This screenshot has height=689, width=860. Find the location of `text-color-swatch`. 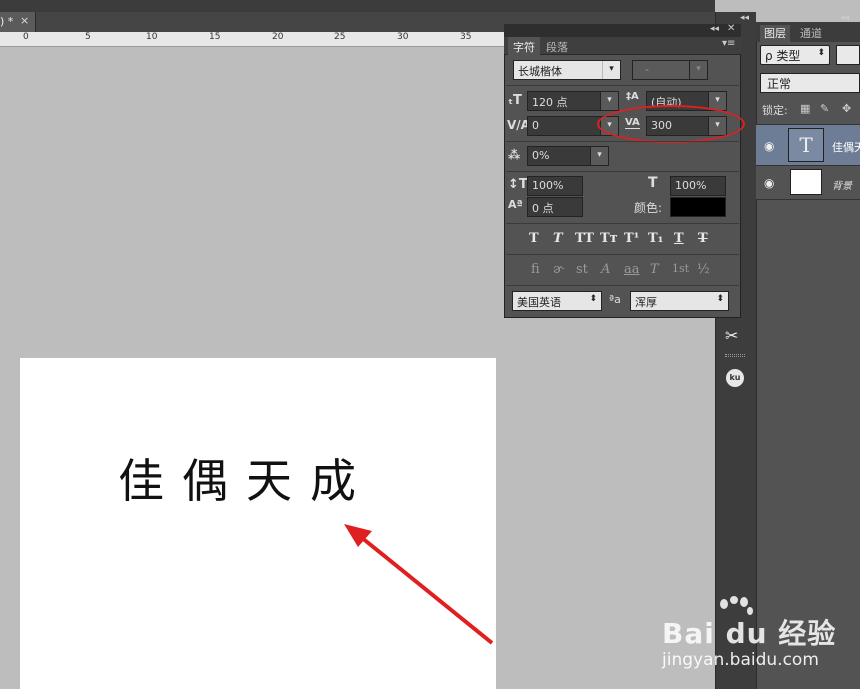

text-color-swatch is located at coordinates (698, 207).